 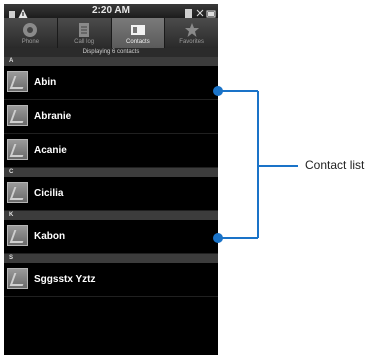 What do you see at coordinates (255, 164) in the screenshot?
I see `callout-bracket` at bounding box center [255, 164].